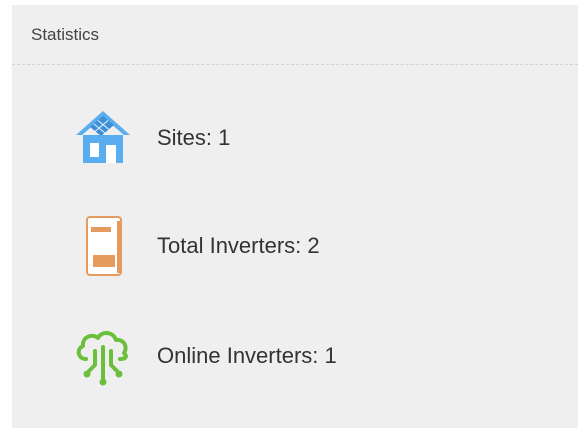 The image size is (578, 428). Describe the element at coordinates (238, 245) in the screenshot. I see `total-inverters-label: Total Inverters: 2` at that location.